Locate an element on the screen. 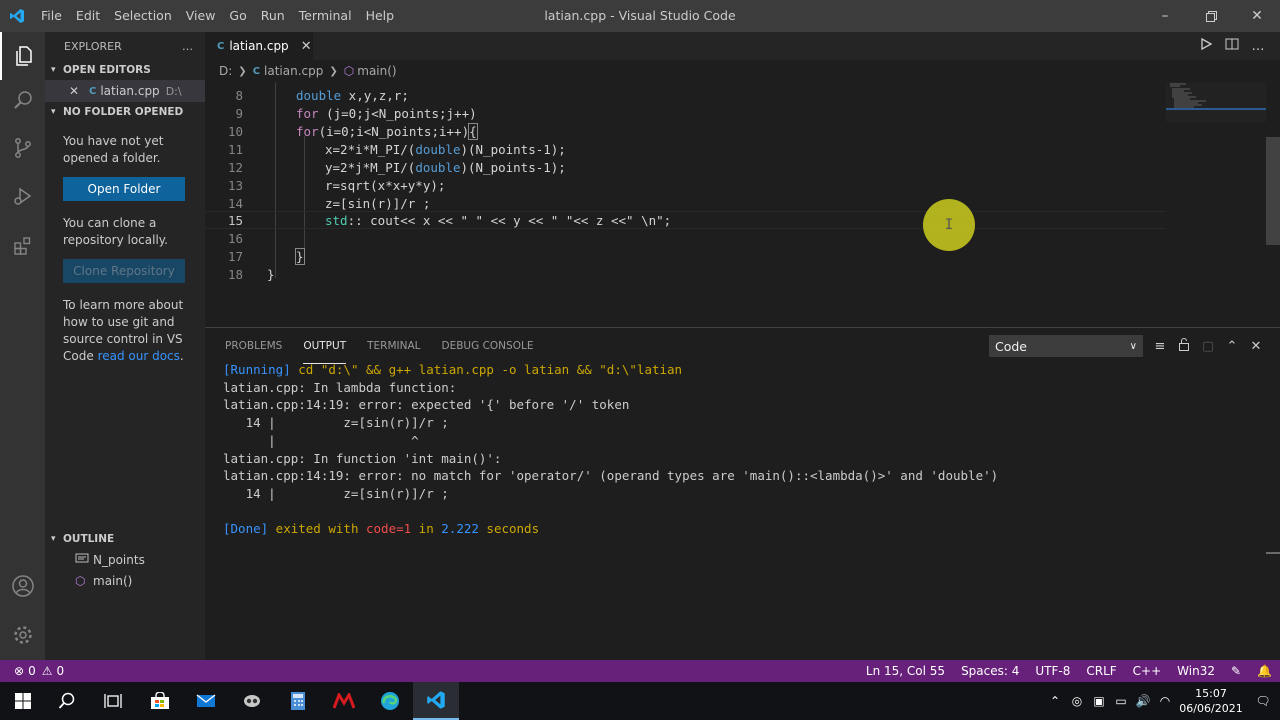 Image resolution: width=1280 pixels, height=720 pixels. menu-edit: Edit is located at coordinates (88, 16).